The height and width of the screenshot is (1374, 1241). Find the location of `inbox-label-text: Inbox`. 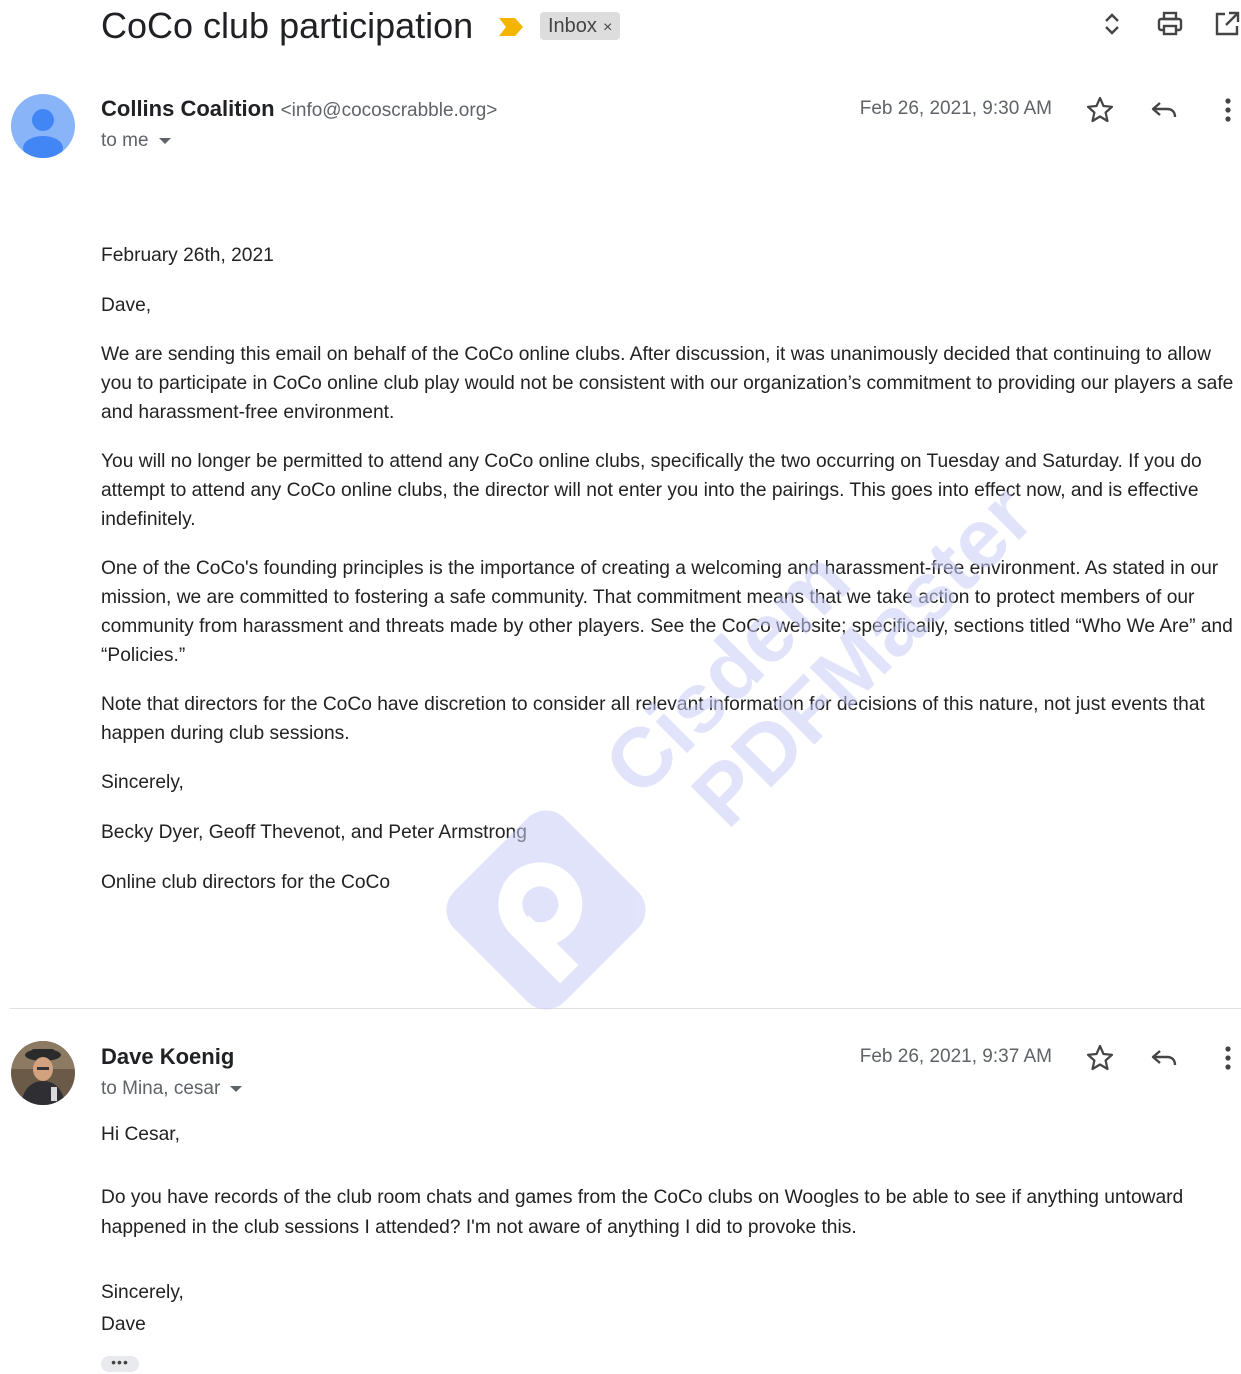

inbox-label-text: Inbox is located at coordinates (572, 26).